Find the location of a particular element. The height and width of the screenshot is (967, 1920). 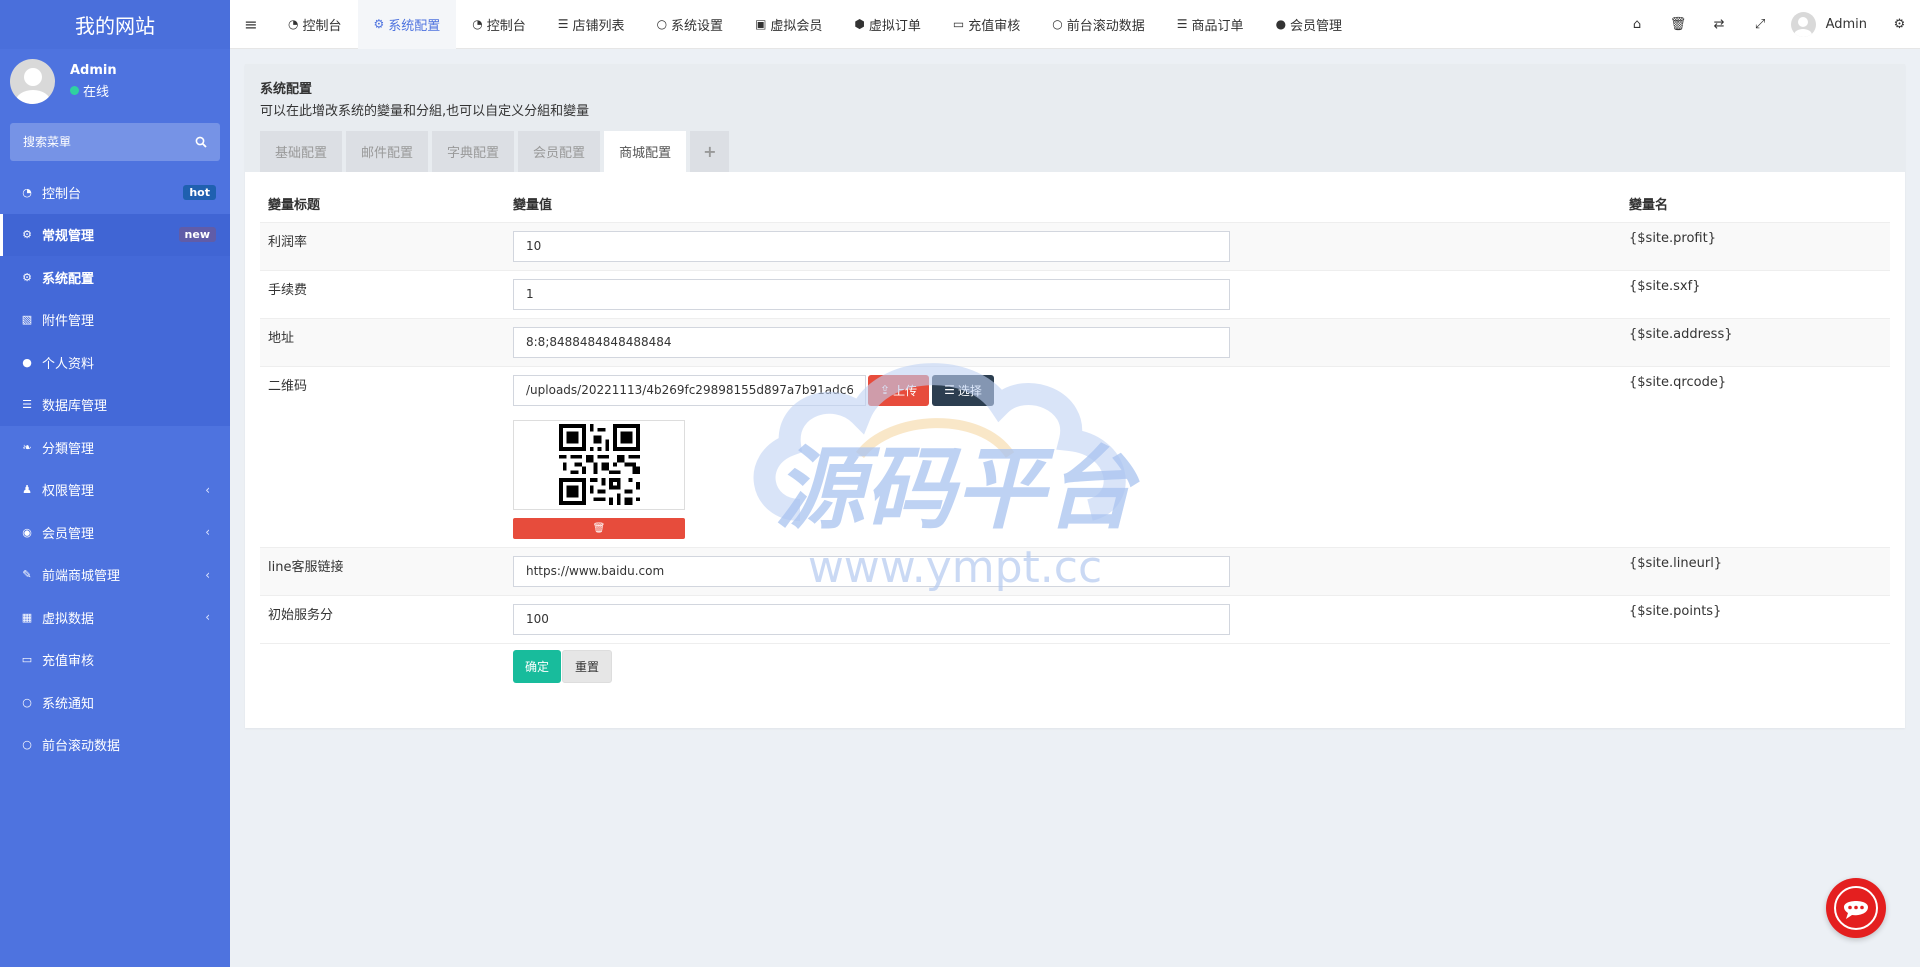

qrcode-path-input is located at coordinates (689, 390).